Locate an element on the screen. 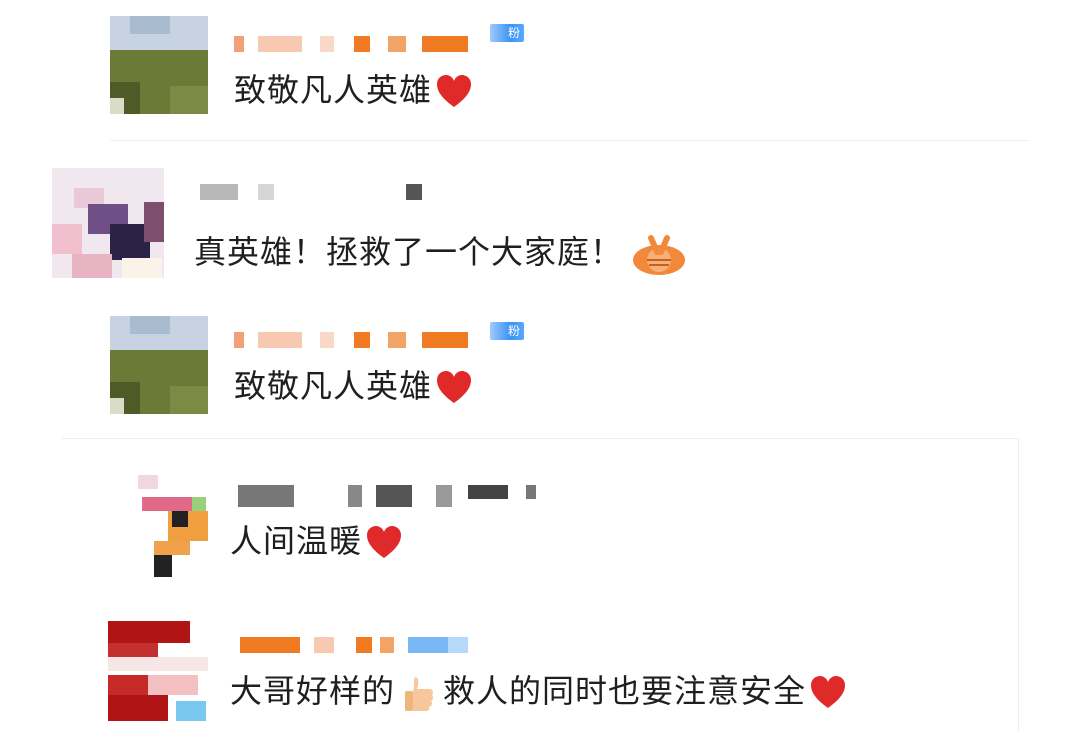  thumbs-up-icon is located at coordinates (419, 694).